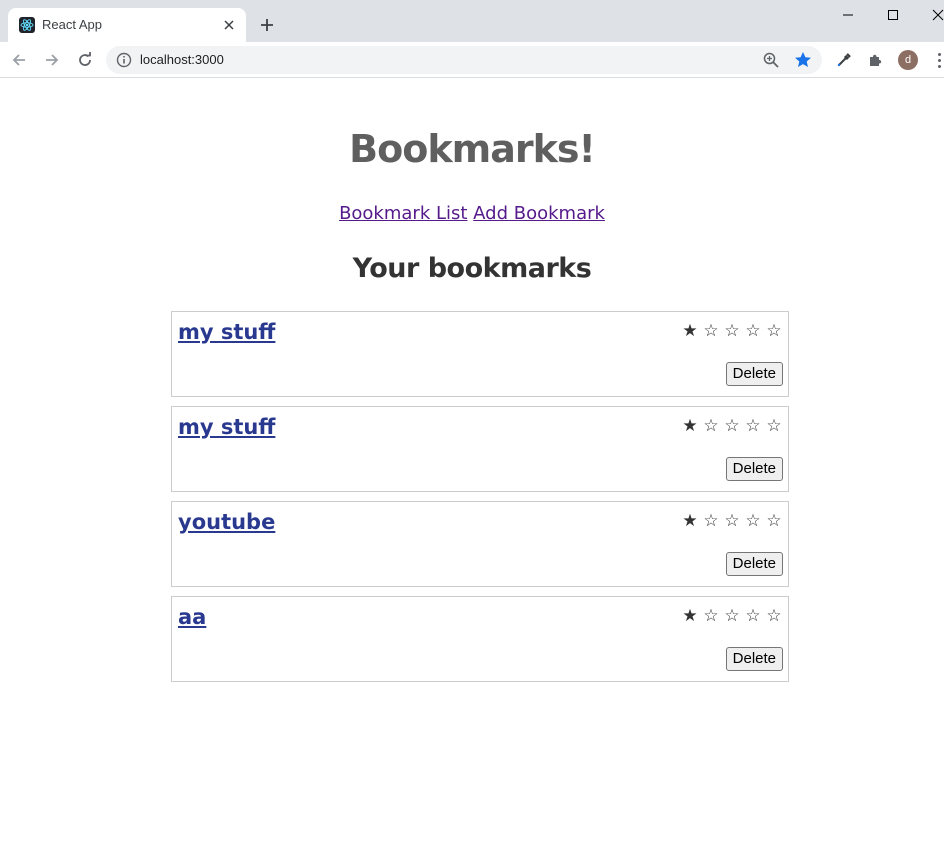 Image resolution: width=944 pixels, height=845 pixels. I want to click on react-favicon-icon, so click(27, 25).